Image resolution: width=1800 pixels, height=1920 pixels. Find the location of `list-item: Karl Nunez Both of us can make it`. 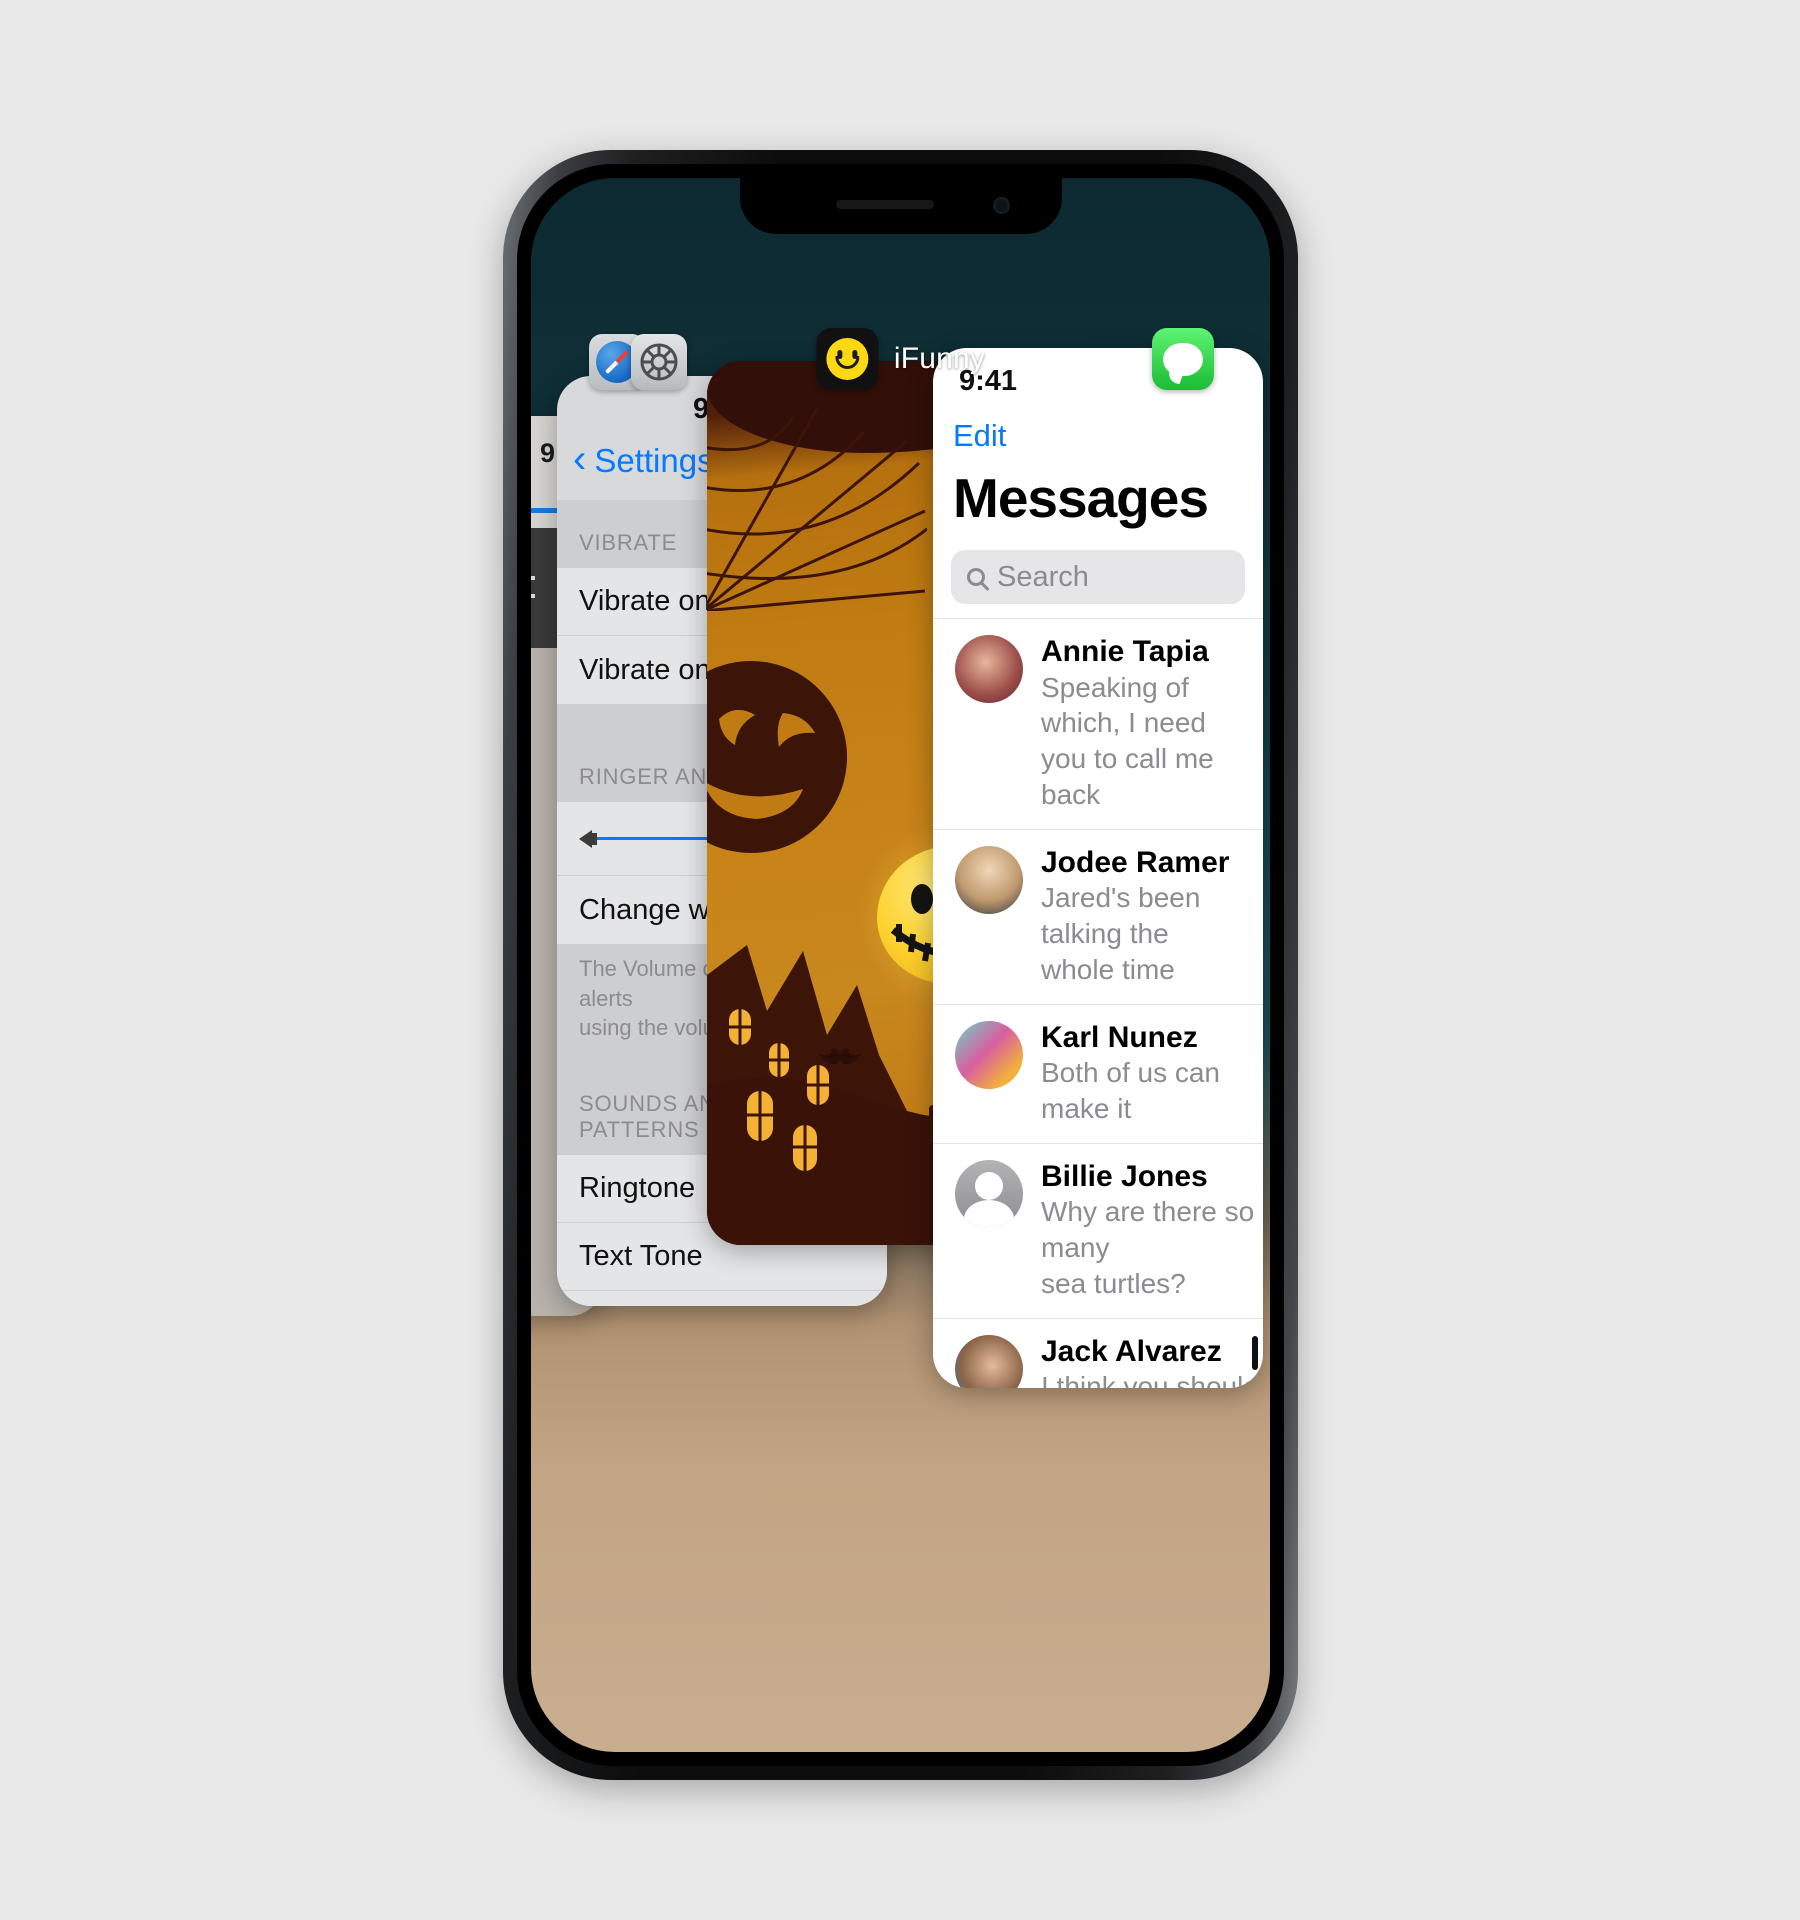

list-item: Karl Nunez Both of us can make it is located at coordinates (1098, 1074).